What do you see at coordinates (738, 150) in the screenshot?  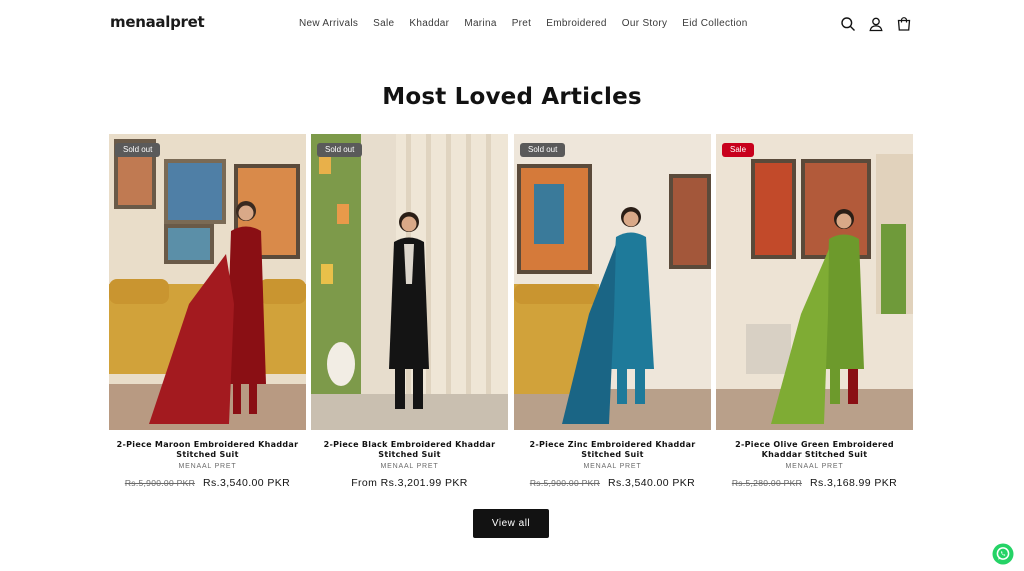 I see `sale-badge: Sale` at bounding box center [738, 150].